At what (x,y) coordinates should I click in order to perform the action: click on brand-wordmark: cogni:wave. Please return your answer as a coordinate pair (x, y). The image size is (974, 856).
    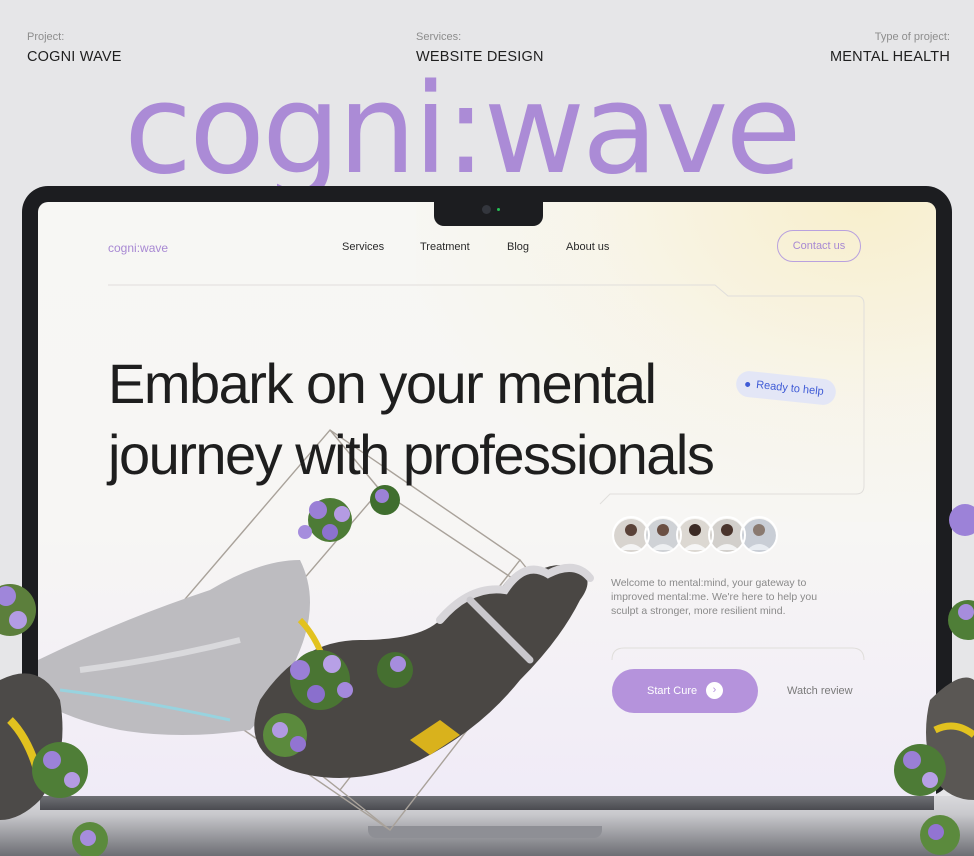
    Looking at the image, I should click on (463, 130).